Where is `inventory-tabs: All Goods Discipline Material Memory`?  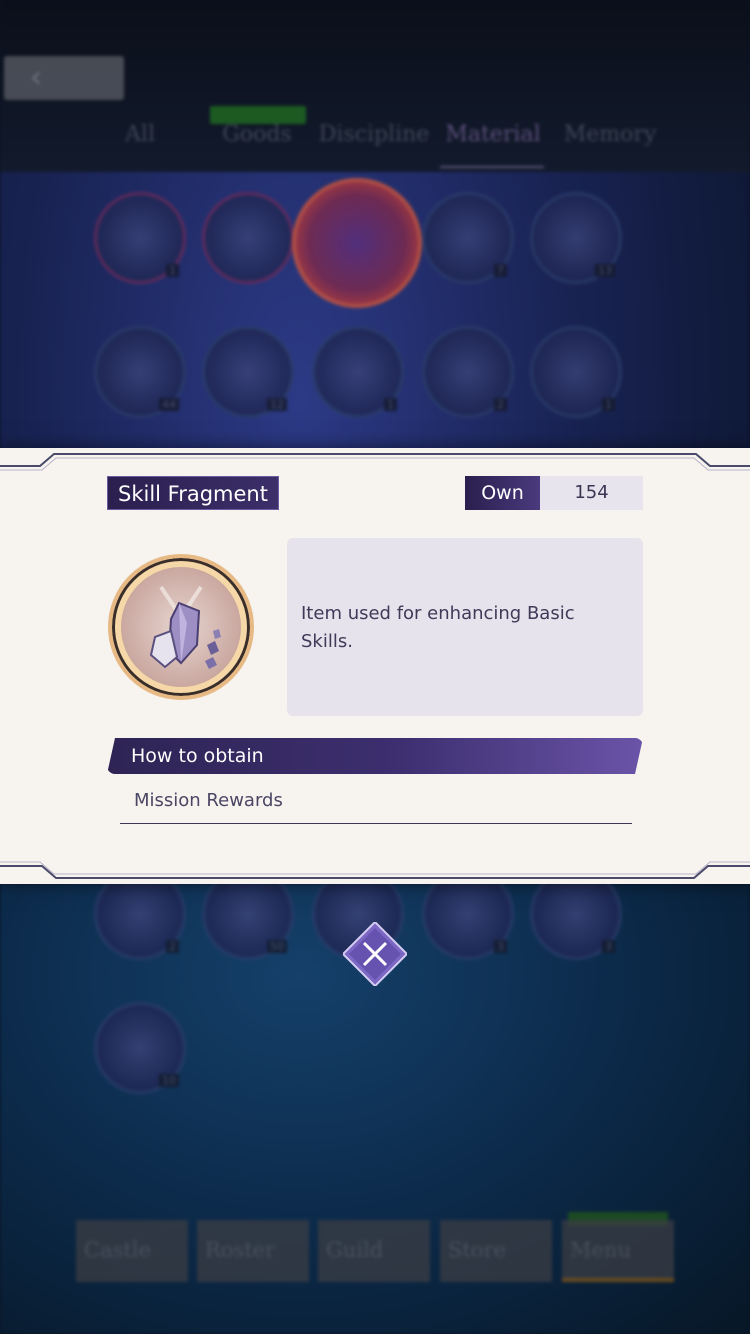
inventory-tabs: All Goods Discipline Material Memory is located at coordinates (375, 145).